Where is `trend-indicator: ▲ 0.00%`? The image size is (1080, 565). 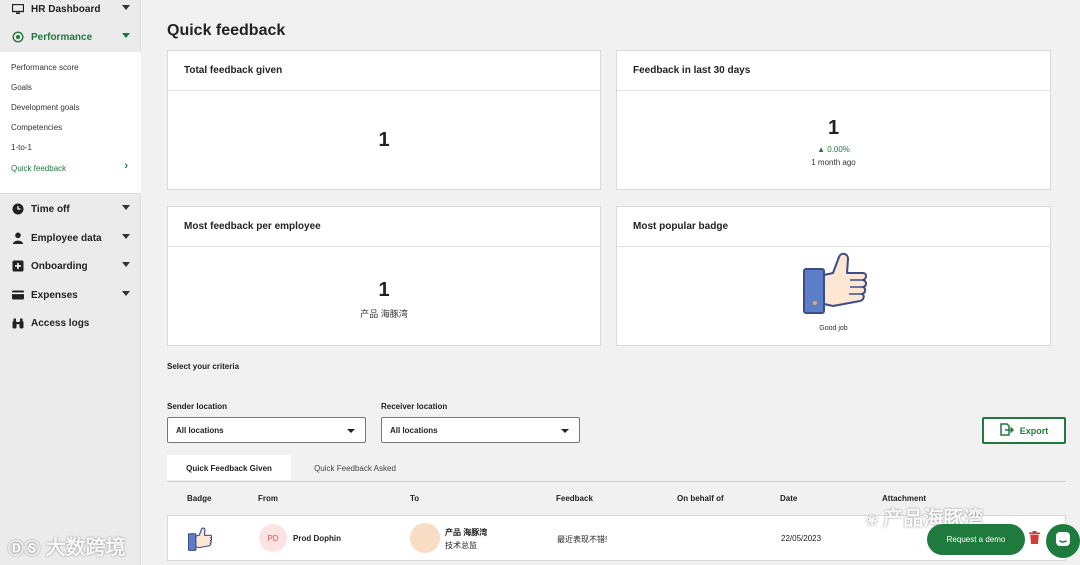 trend-indicator: ▲ 0.00% is located at coordinates (833, 149).